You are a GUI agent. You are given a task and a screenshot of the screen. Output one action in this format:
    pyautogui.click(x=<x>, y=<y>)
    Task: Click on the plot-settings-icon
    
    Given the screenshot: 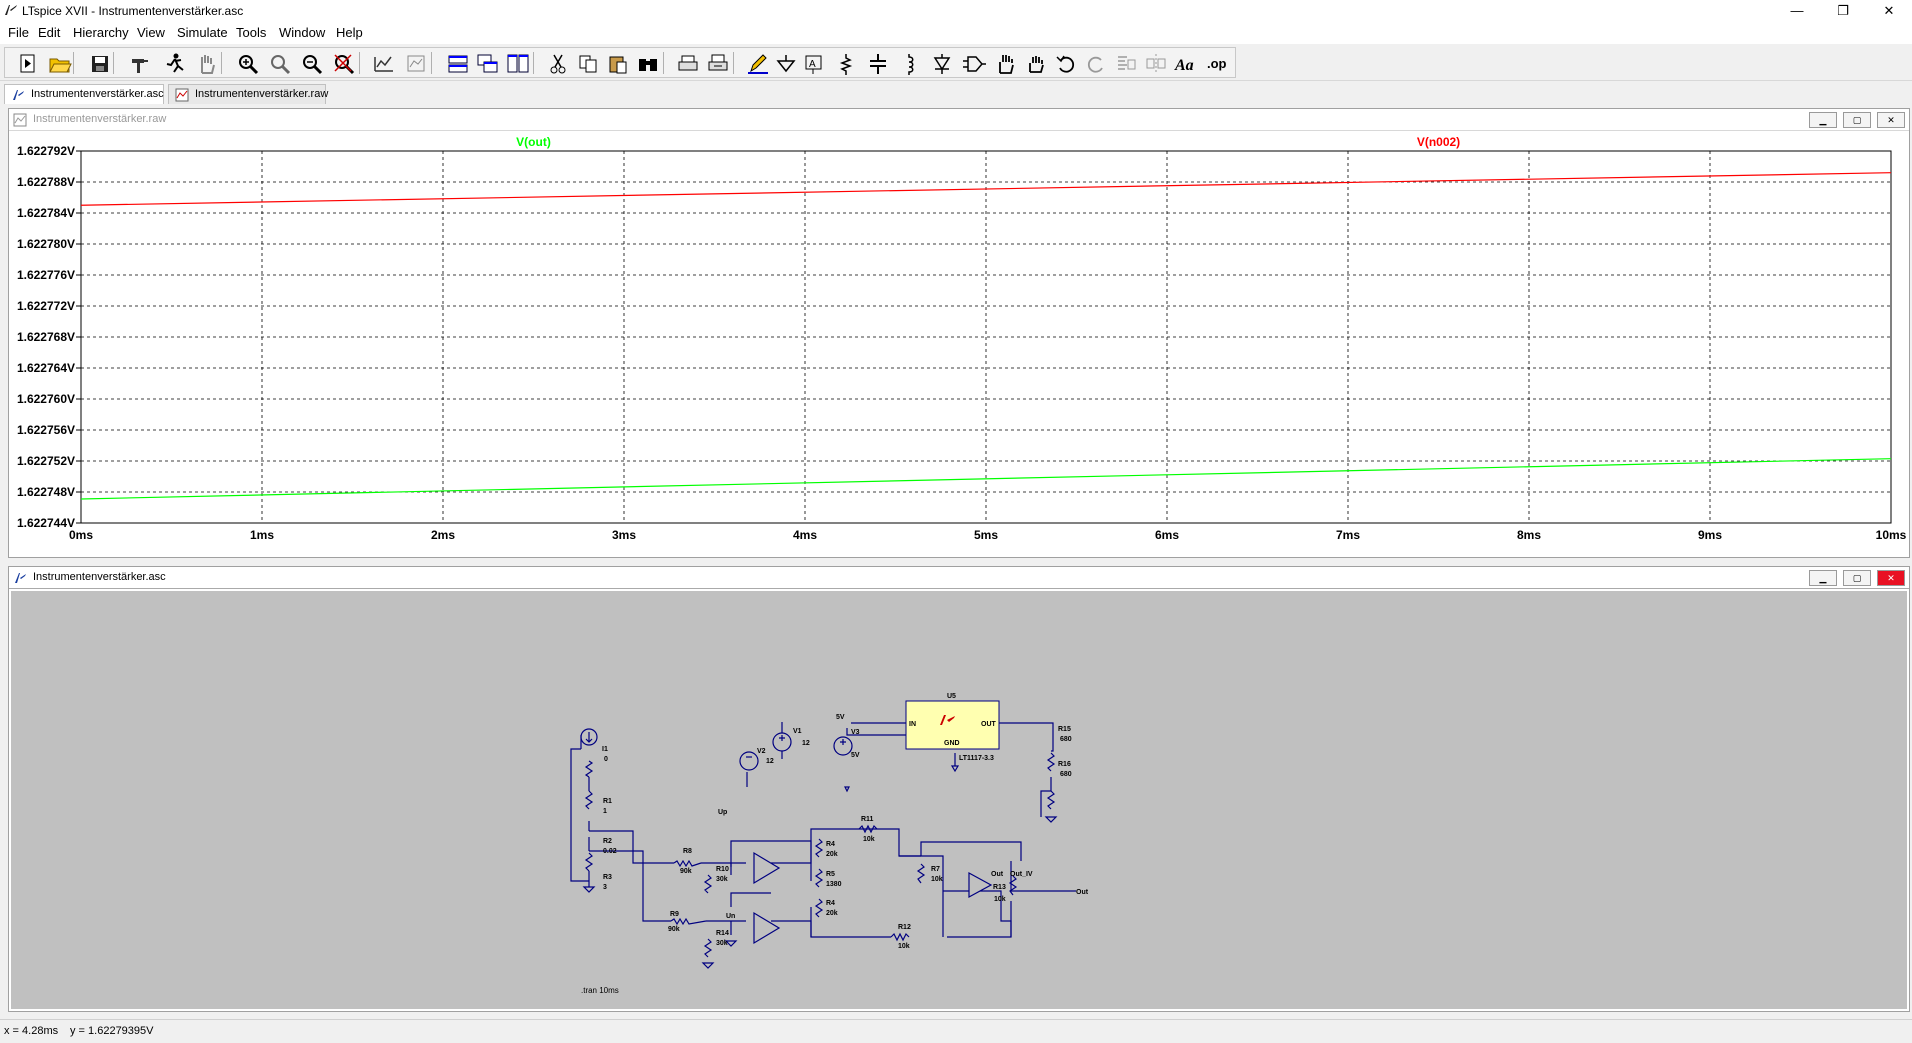 What is the action you would take?
    pyautogui.click(x=416, y=64)
    